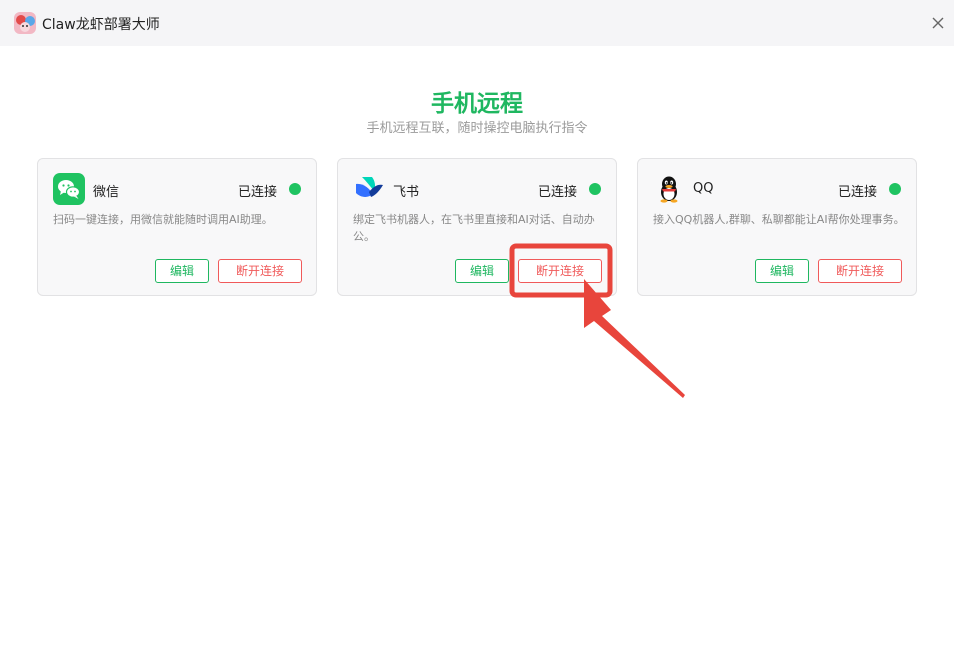 The width and height of the screenshot is (954, 647). I want to click on qq-icon, so click(669, 189).